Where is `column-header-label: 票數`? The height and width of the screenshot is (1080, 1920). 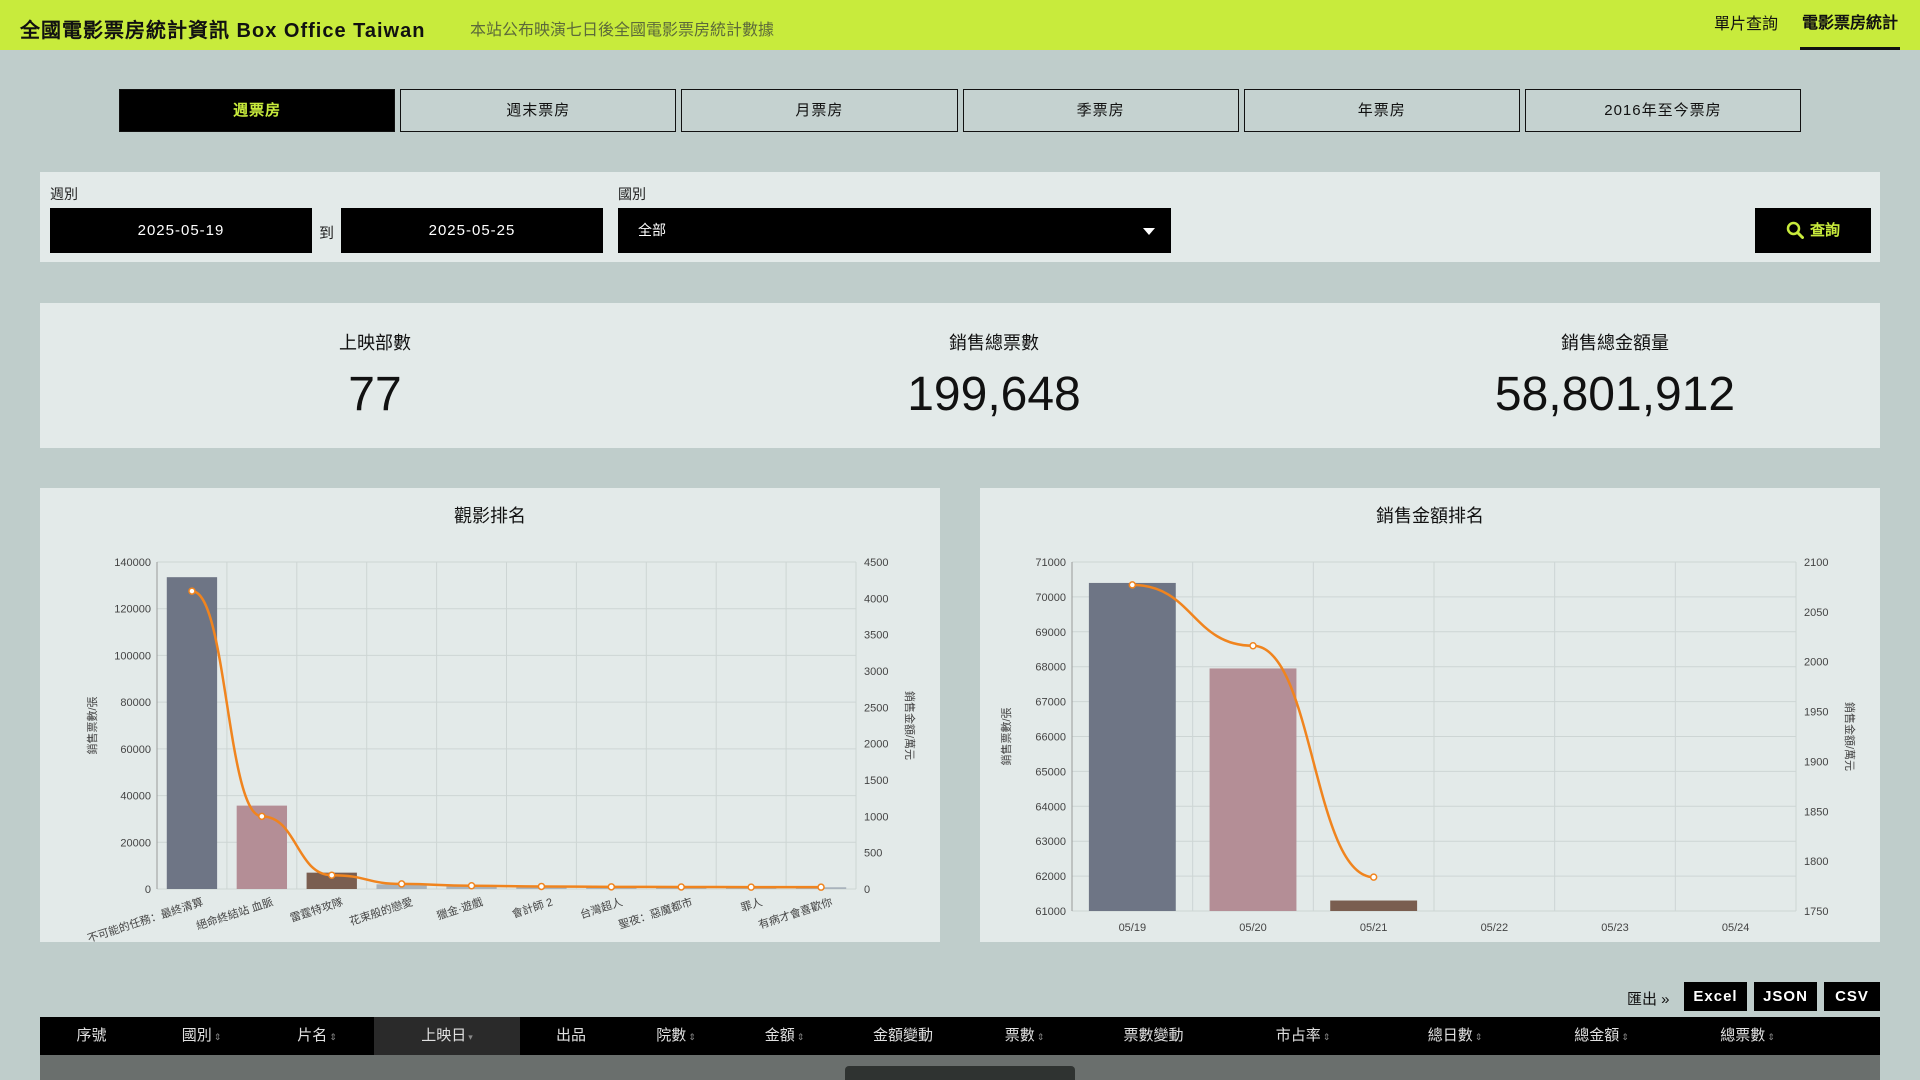 column-header-label: 票數 is located at coordinates (1019, 1035).